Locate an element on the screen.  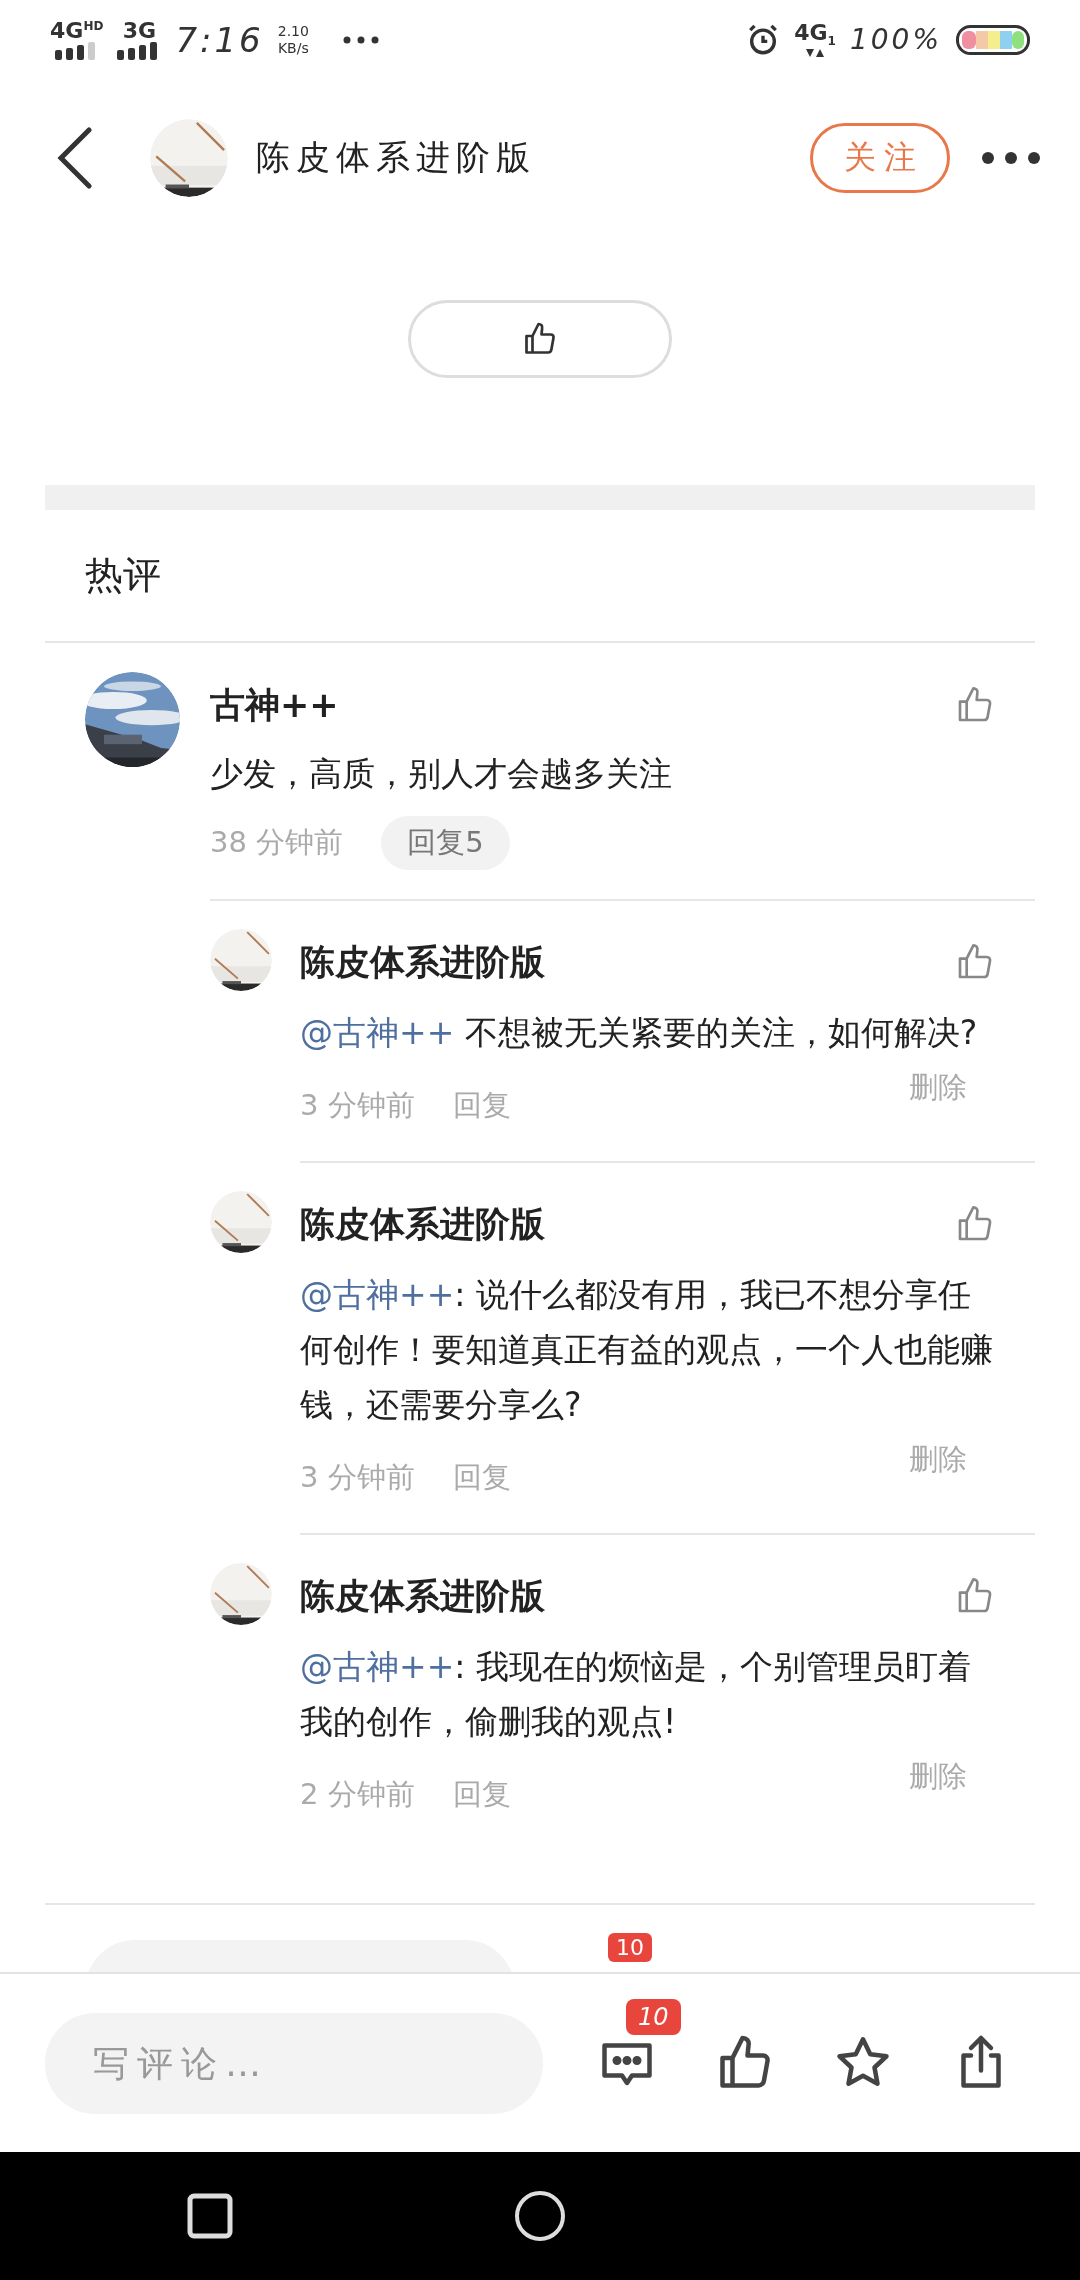
reply-time: 2 分钟前 is located at coordinates (357, 1794).